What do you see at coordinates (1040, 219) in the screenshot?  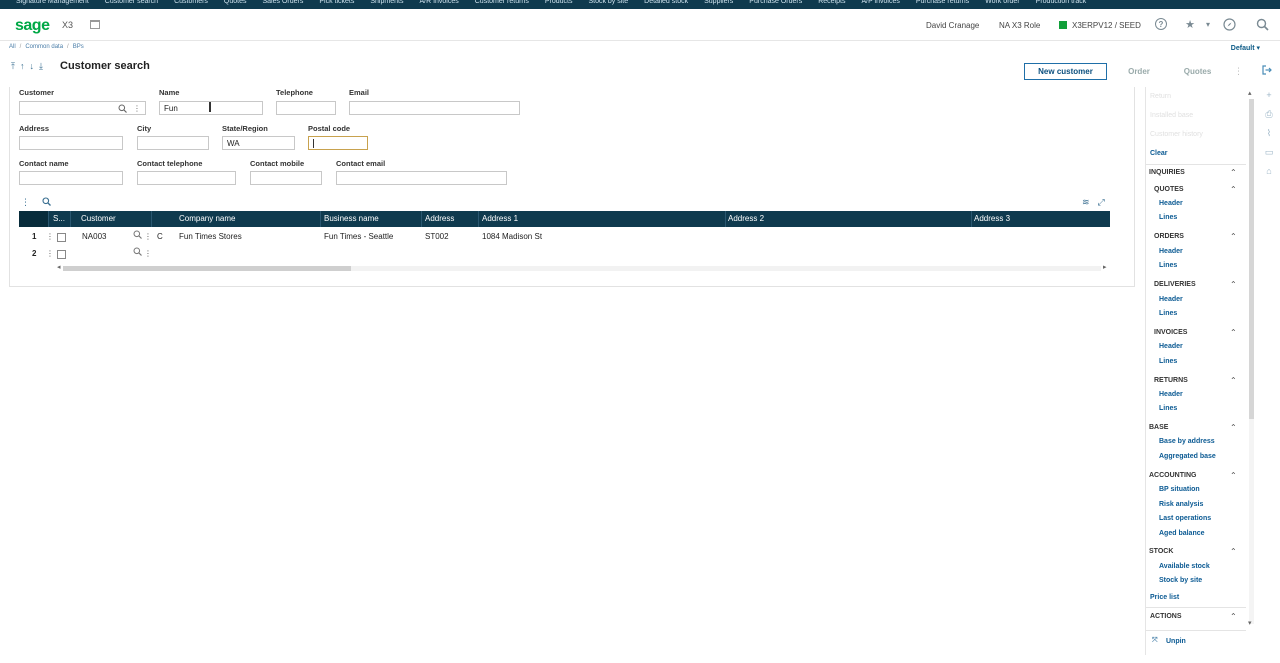 I see `grid-header-address3: Address 3` at bounding box center [1040, 219].